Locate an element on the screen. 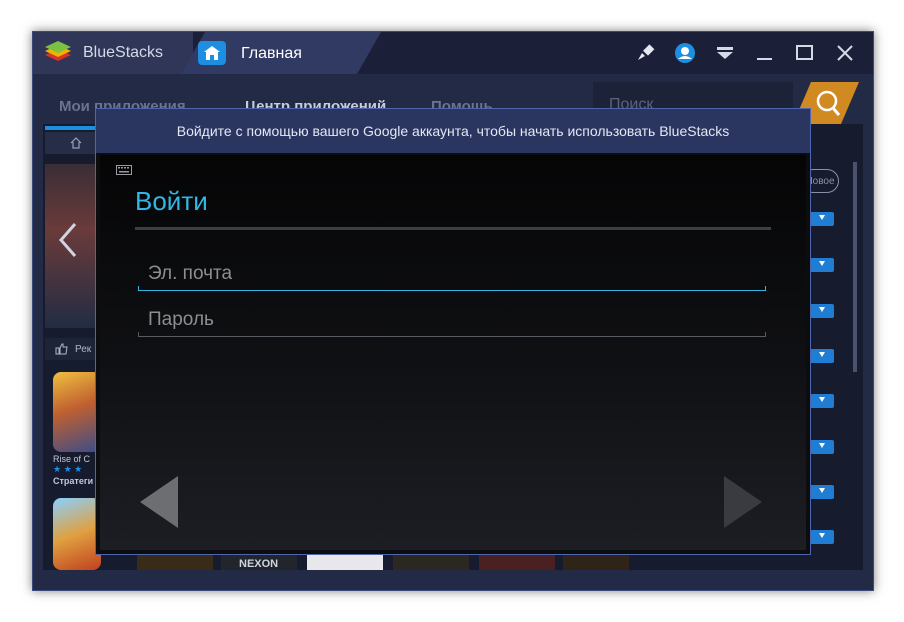 This screenshot has height=622, width=904. email-field is located at coordinates (452, 274).